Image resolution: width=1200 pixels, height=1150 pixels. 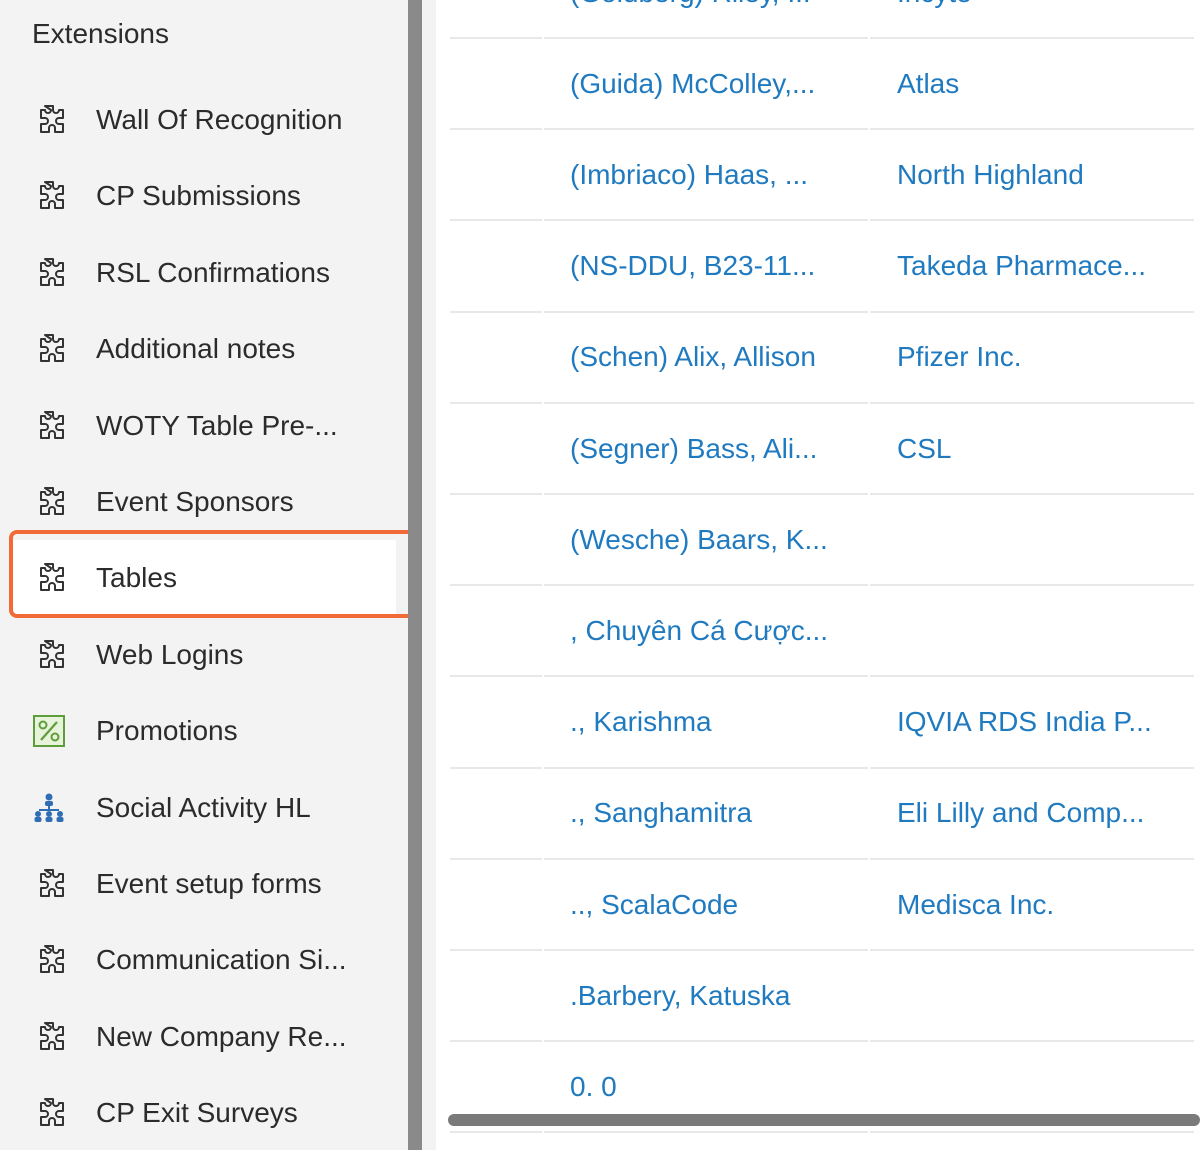 What do you see at coordinates (654, 904) in the screenshot?
I see `contact-name-link: .., ScalaCode` at bounding box center [654, 904].